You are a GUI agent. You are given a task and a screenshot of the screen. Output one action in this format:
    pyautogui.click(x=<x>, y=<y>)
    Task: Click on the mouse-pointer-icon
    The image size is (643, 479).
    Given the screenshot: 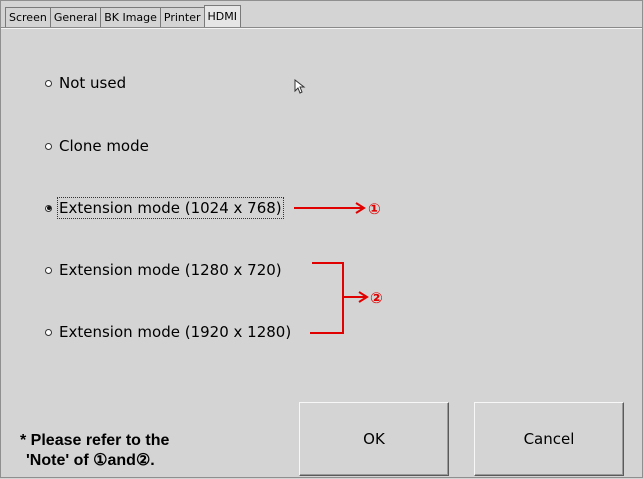 What is the action you would take?
    pyautogui.click(x=300, y=86)
    